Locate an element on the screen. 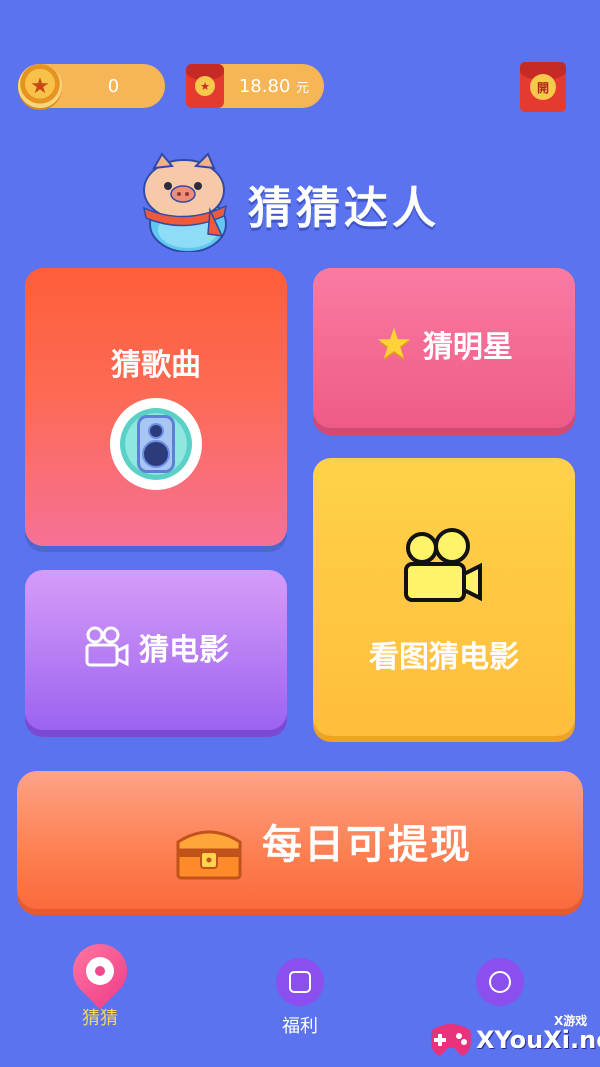  guess-star-row: ★ 猜明星 is located at coordinates (444, 344).